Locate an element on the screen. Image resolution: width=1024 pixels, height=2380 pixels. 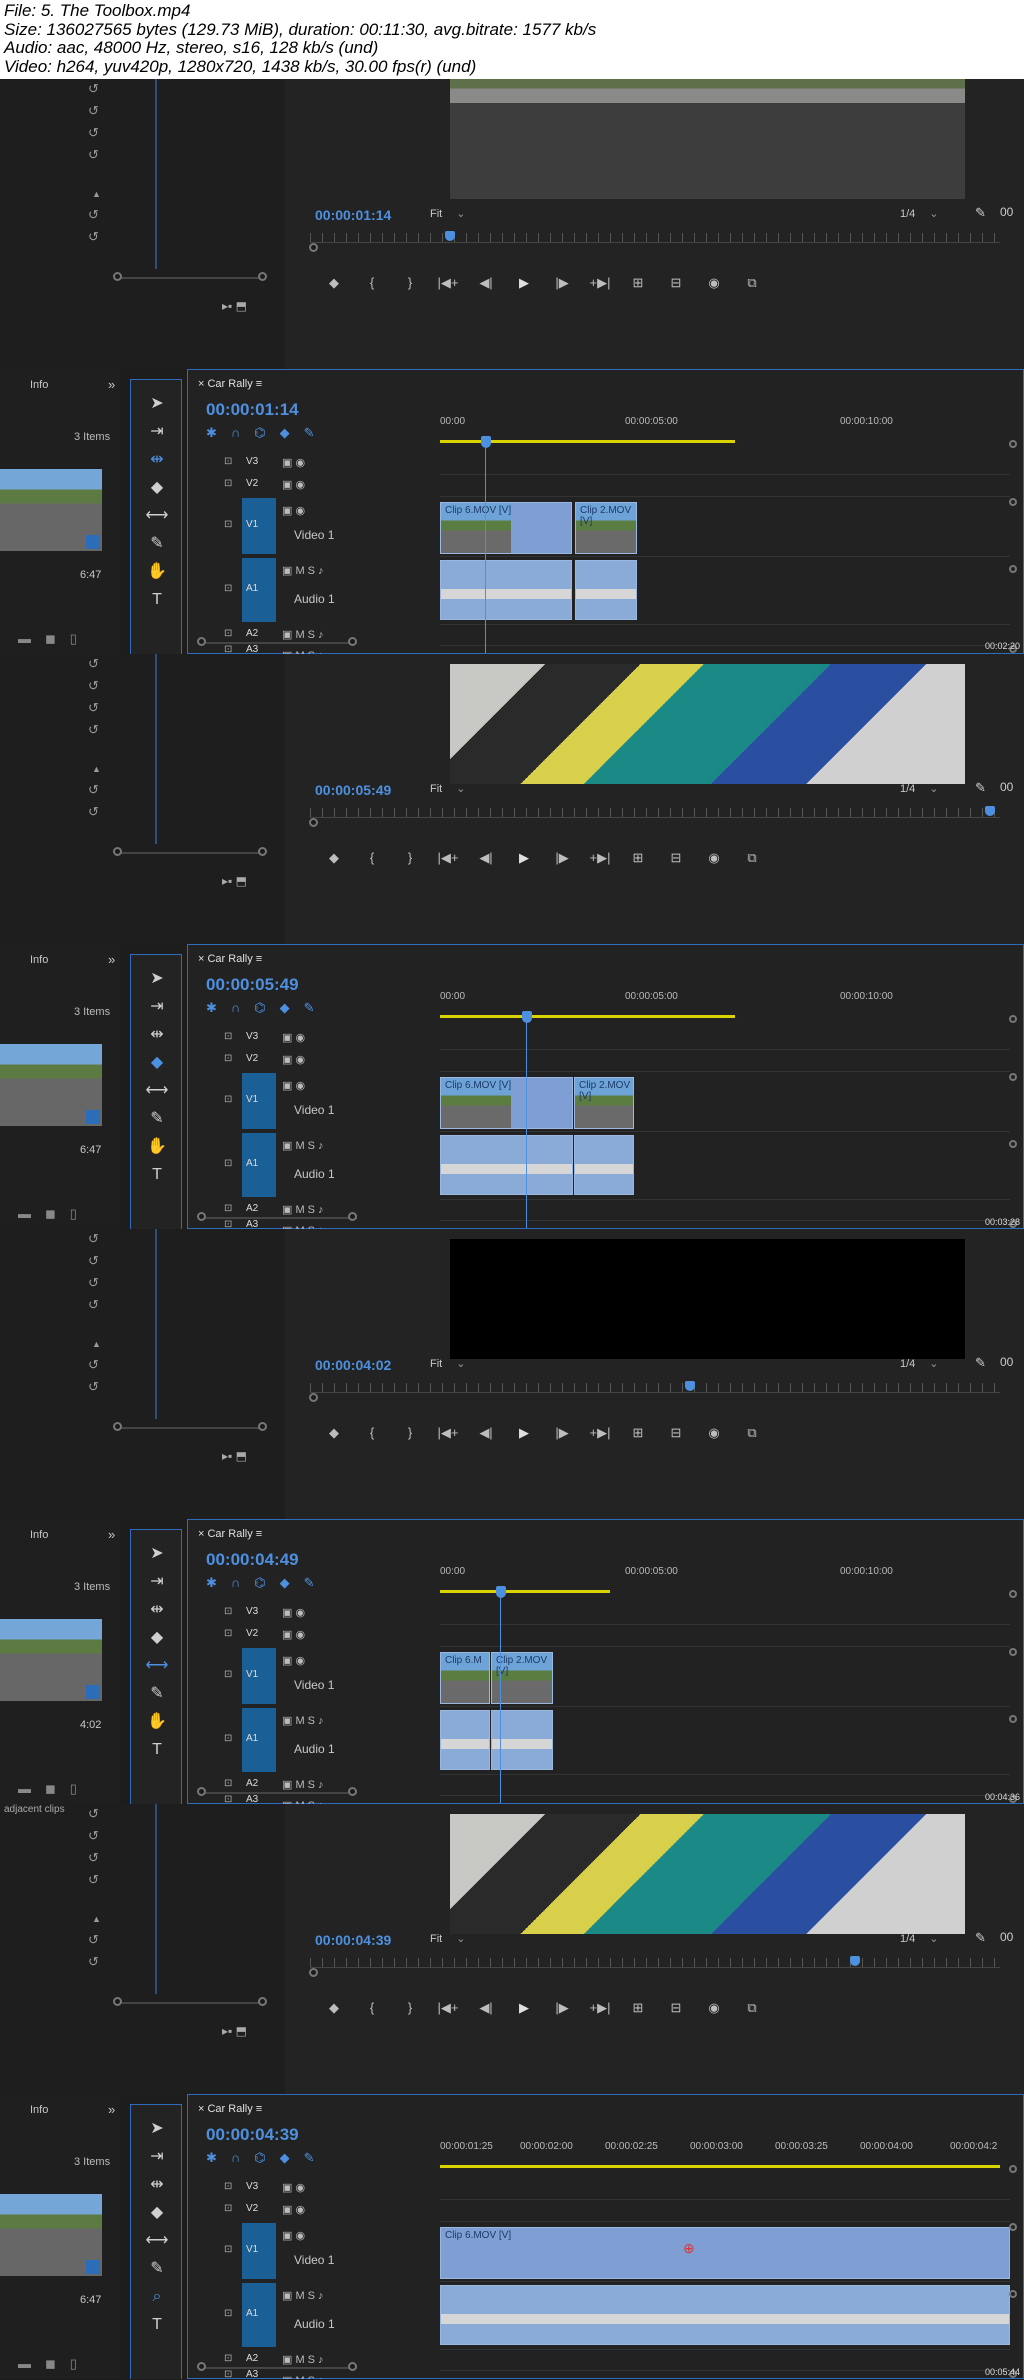
monitor-playhead is located at coordinates (690, 1386).